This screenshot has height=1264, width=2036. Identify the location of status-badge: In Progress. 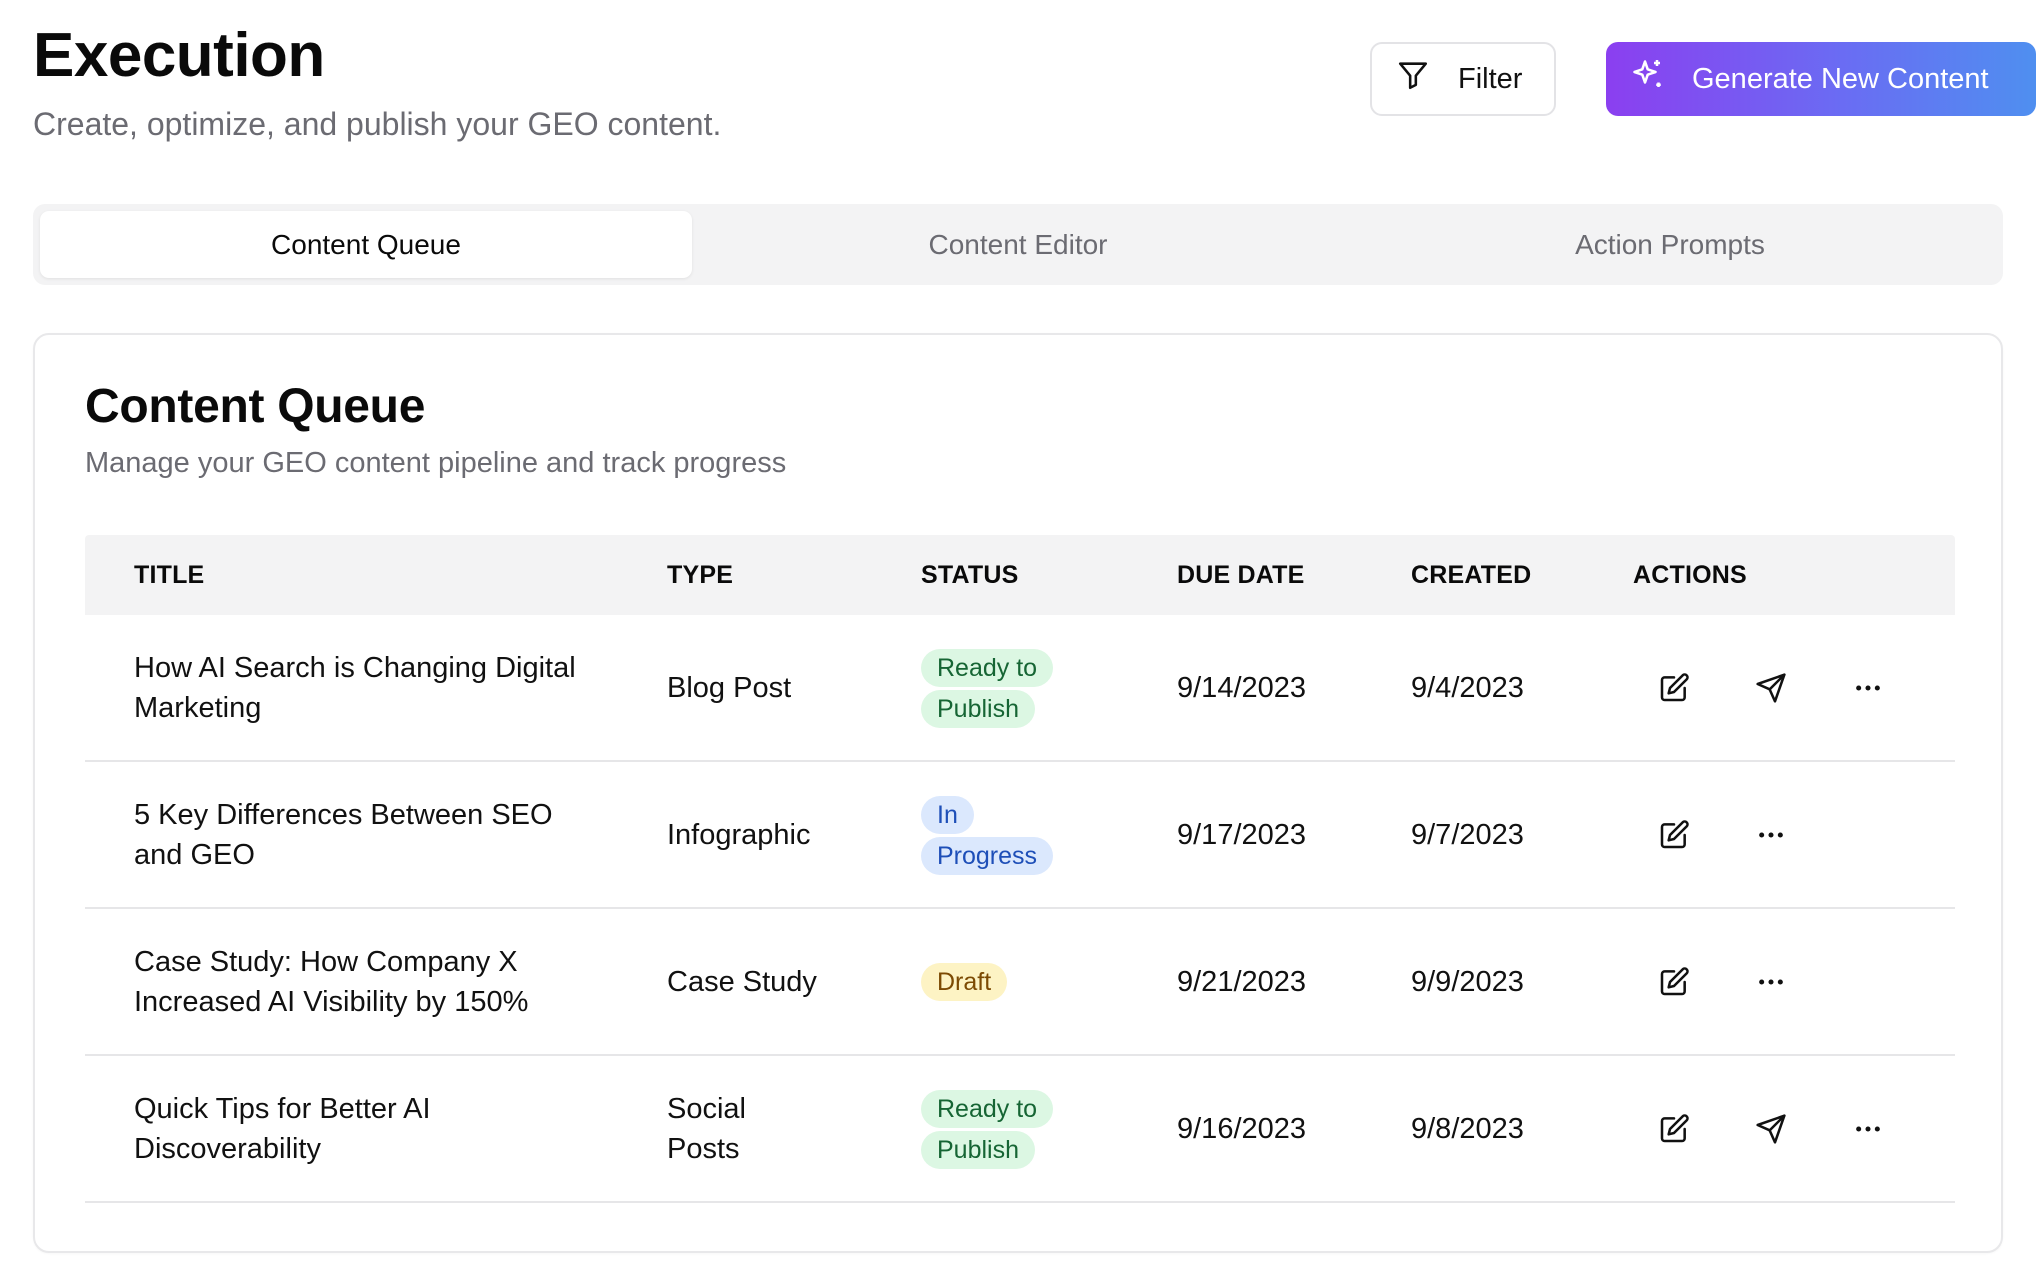
(987, 835).